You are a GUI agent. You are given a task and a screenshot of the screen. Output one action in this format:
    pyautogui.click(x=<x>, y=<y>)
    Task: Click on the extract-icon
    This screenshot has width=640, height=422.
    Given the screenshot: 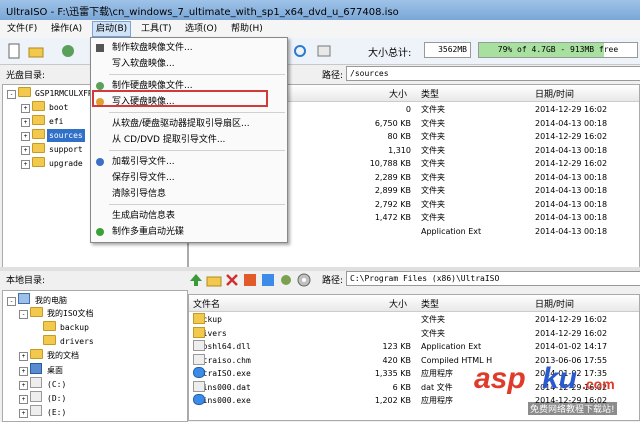 What is the action you would take?
    pyautogui.click(x=68, y=51)
    